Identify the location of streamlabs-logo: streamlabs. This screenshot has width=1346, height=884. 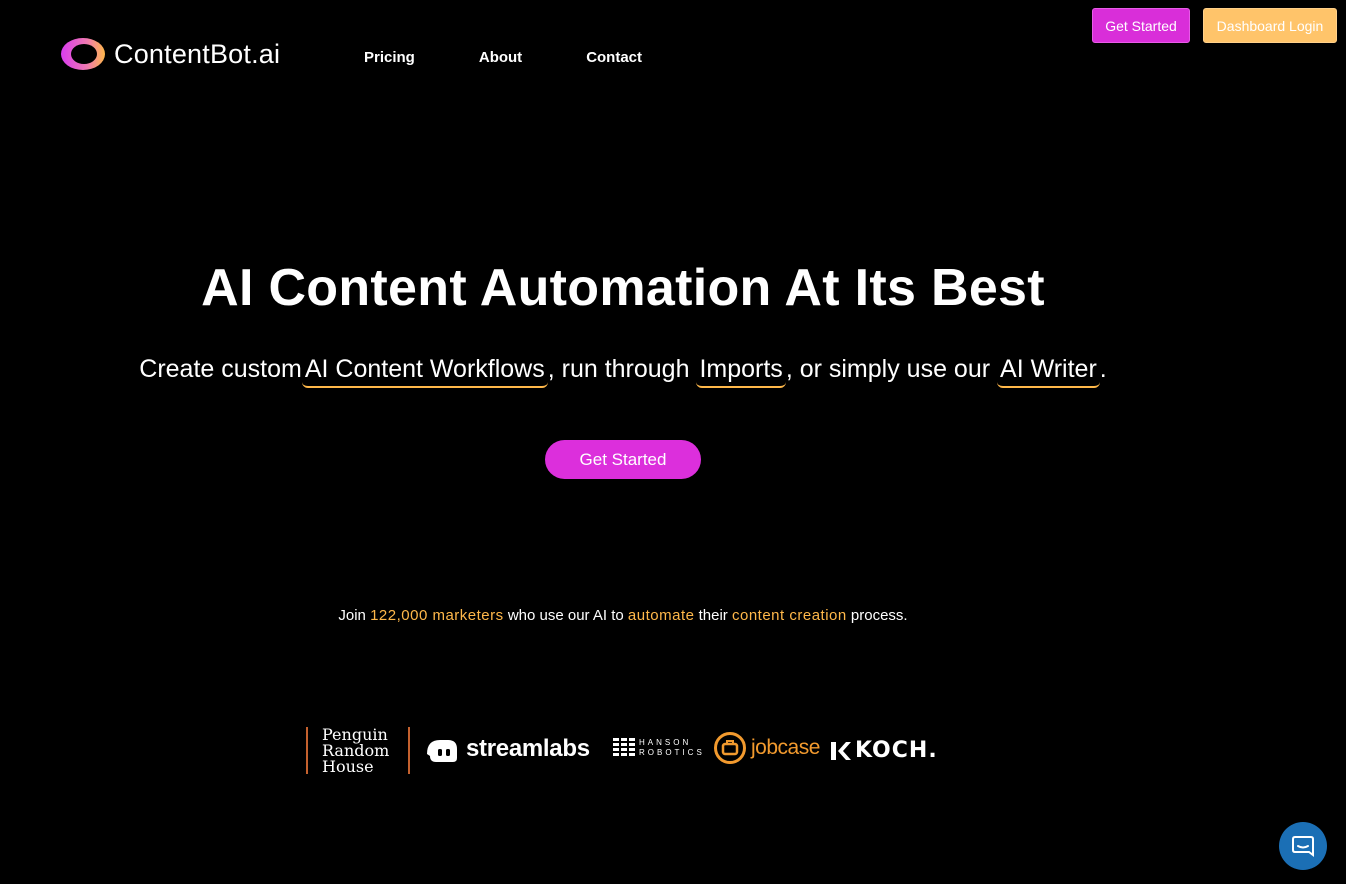
(507, 749).